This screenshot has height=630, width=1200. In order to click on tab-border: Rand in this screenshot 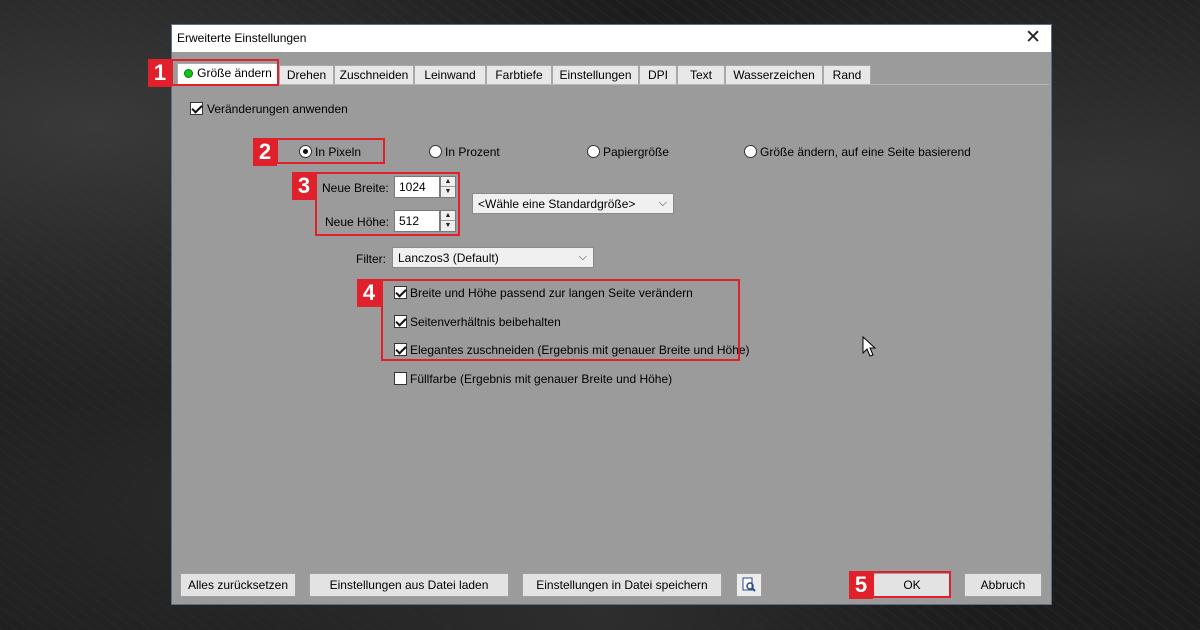, I will do `click(847, 75)`.